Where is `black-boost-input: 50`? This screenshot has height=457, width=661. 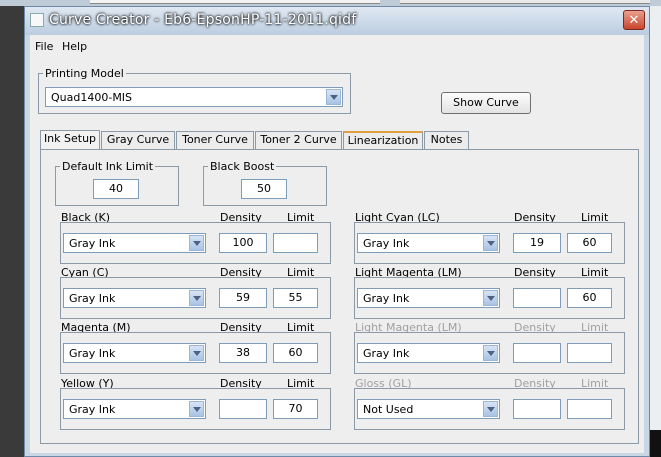 black-boost-input: 50 is located at coordinates (264, 189).